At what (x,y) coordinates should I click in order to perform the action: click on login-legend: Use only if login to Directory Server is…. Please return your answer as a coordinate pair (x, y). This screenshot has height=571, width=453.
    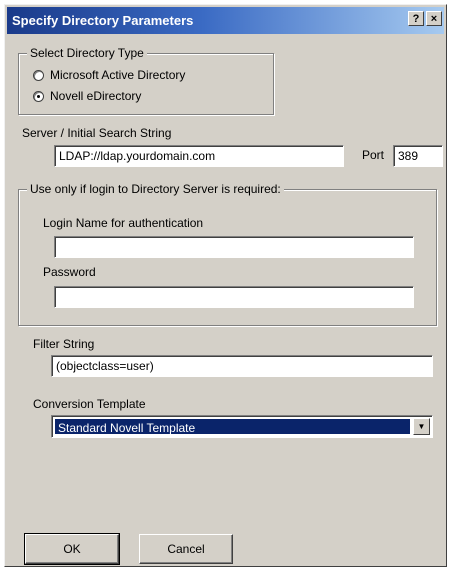
    Looking at the image, I should click on (155, 189).